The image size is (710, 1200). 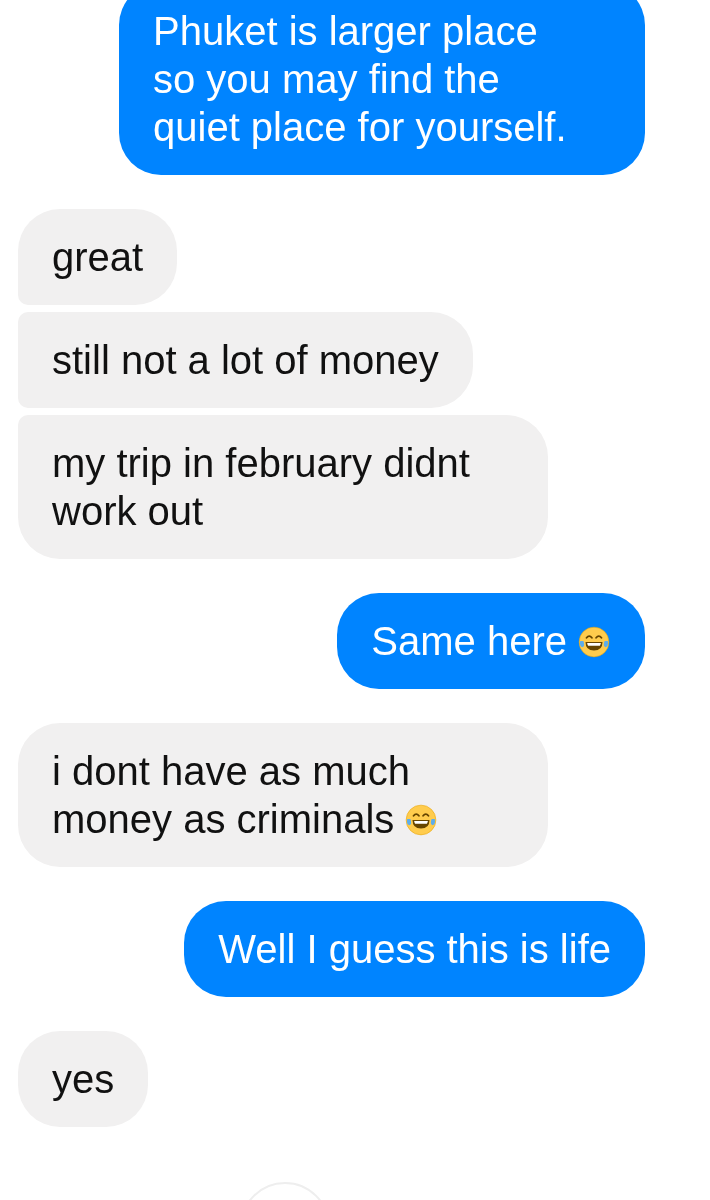 What do you see at coordinates (491, 641) in the screenshot?
I see `message-bubble: Same here` at bounding box center [491, 641].